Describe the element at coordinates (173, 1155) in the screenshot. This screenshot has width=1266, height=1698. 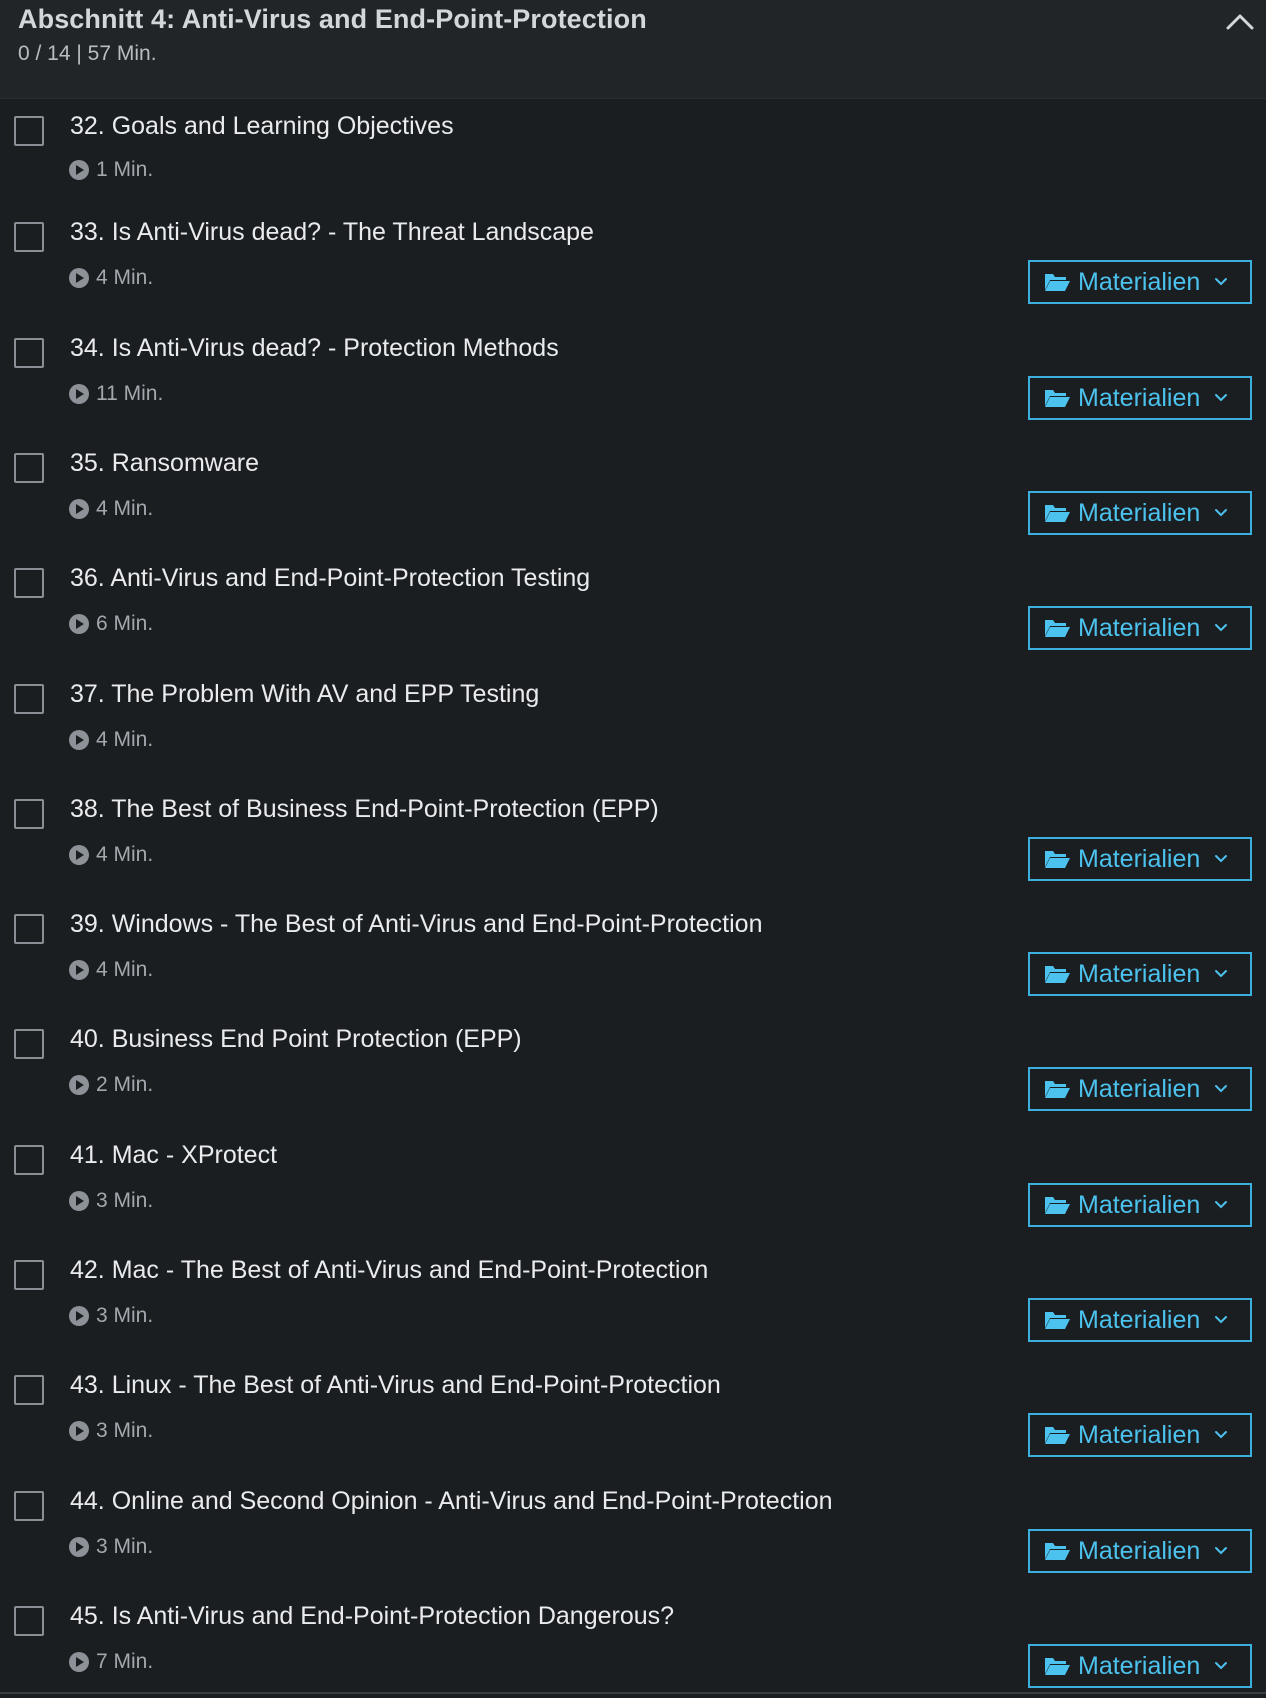
I see `lecture-title: 41. Mac - XProtect` at that location.